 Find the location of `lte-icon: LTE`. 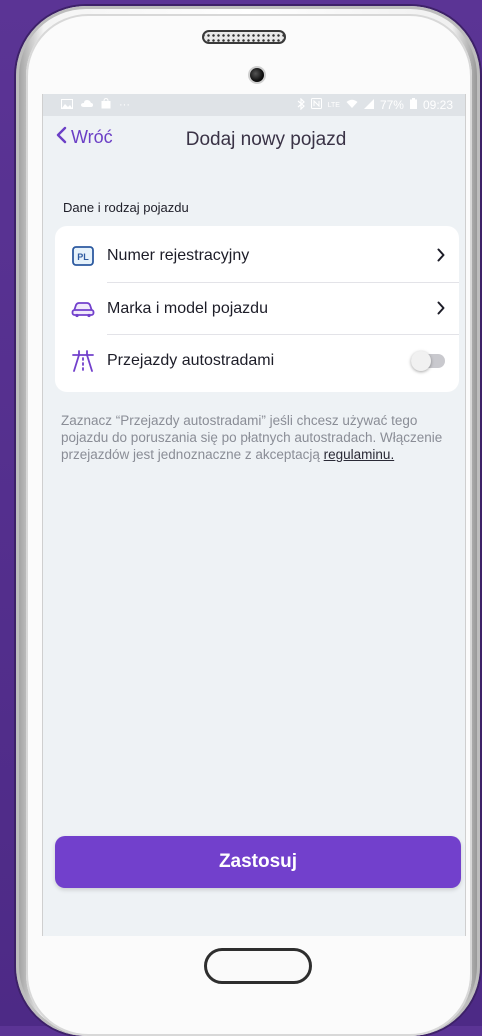

lte-icon: LTE is located at coordinates (333, 105).